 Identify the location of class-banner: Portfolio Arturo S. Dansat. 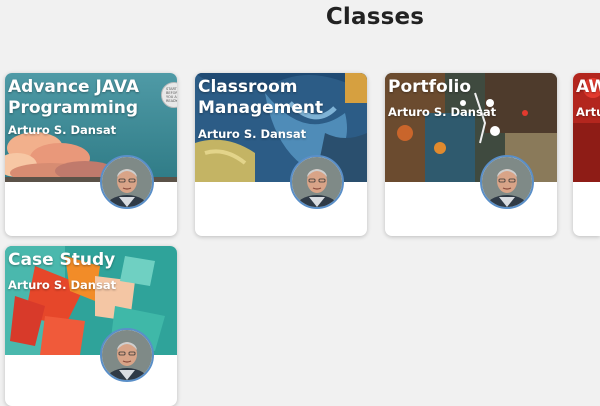
(471, 127).